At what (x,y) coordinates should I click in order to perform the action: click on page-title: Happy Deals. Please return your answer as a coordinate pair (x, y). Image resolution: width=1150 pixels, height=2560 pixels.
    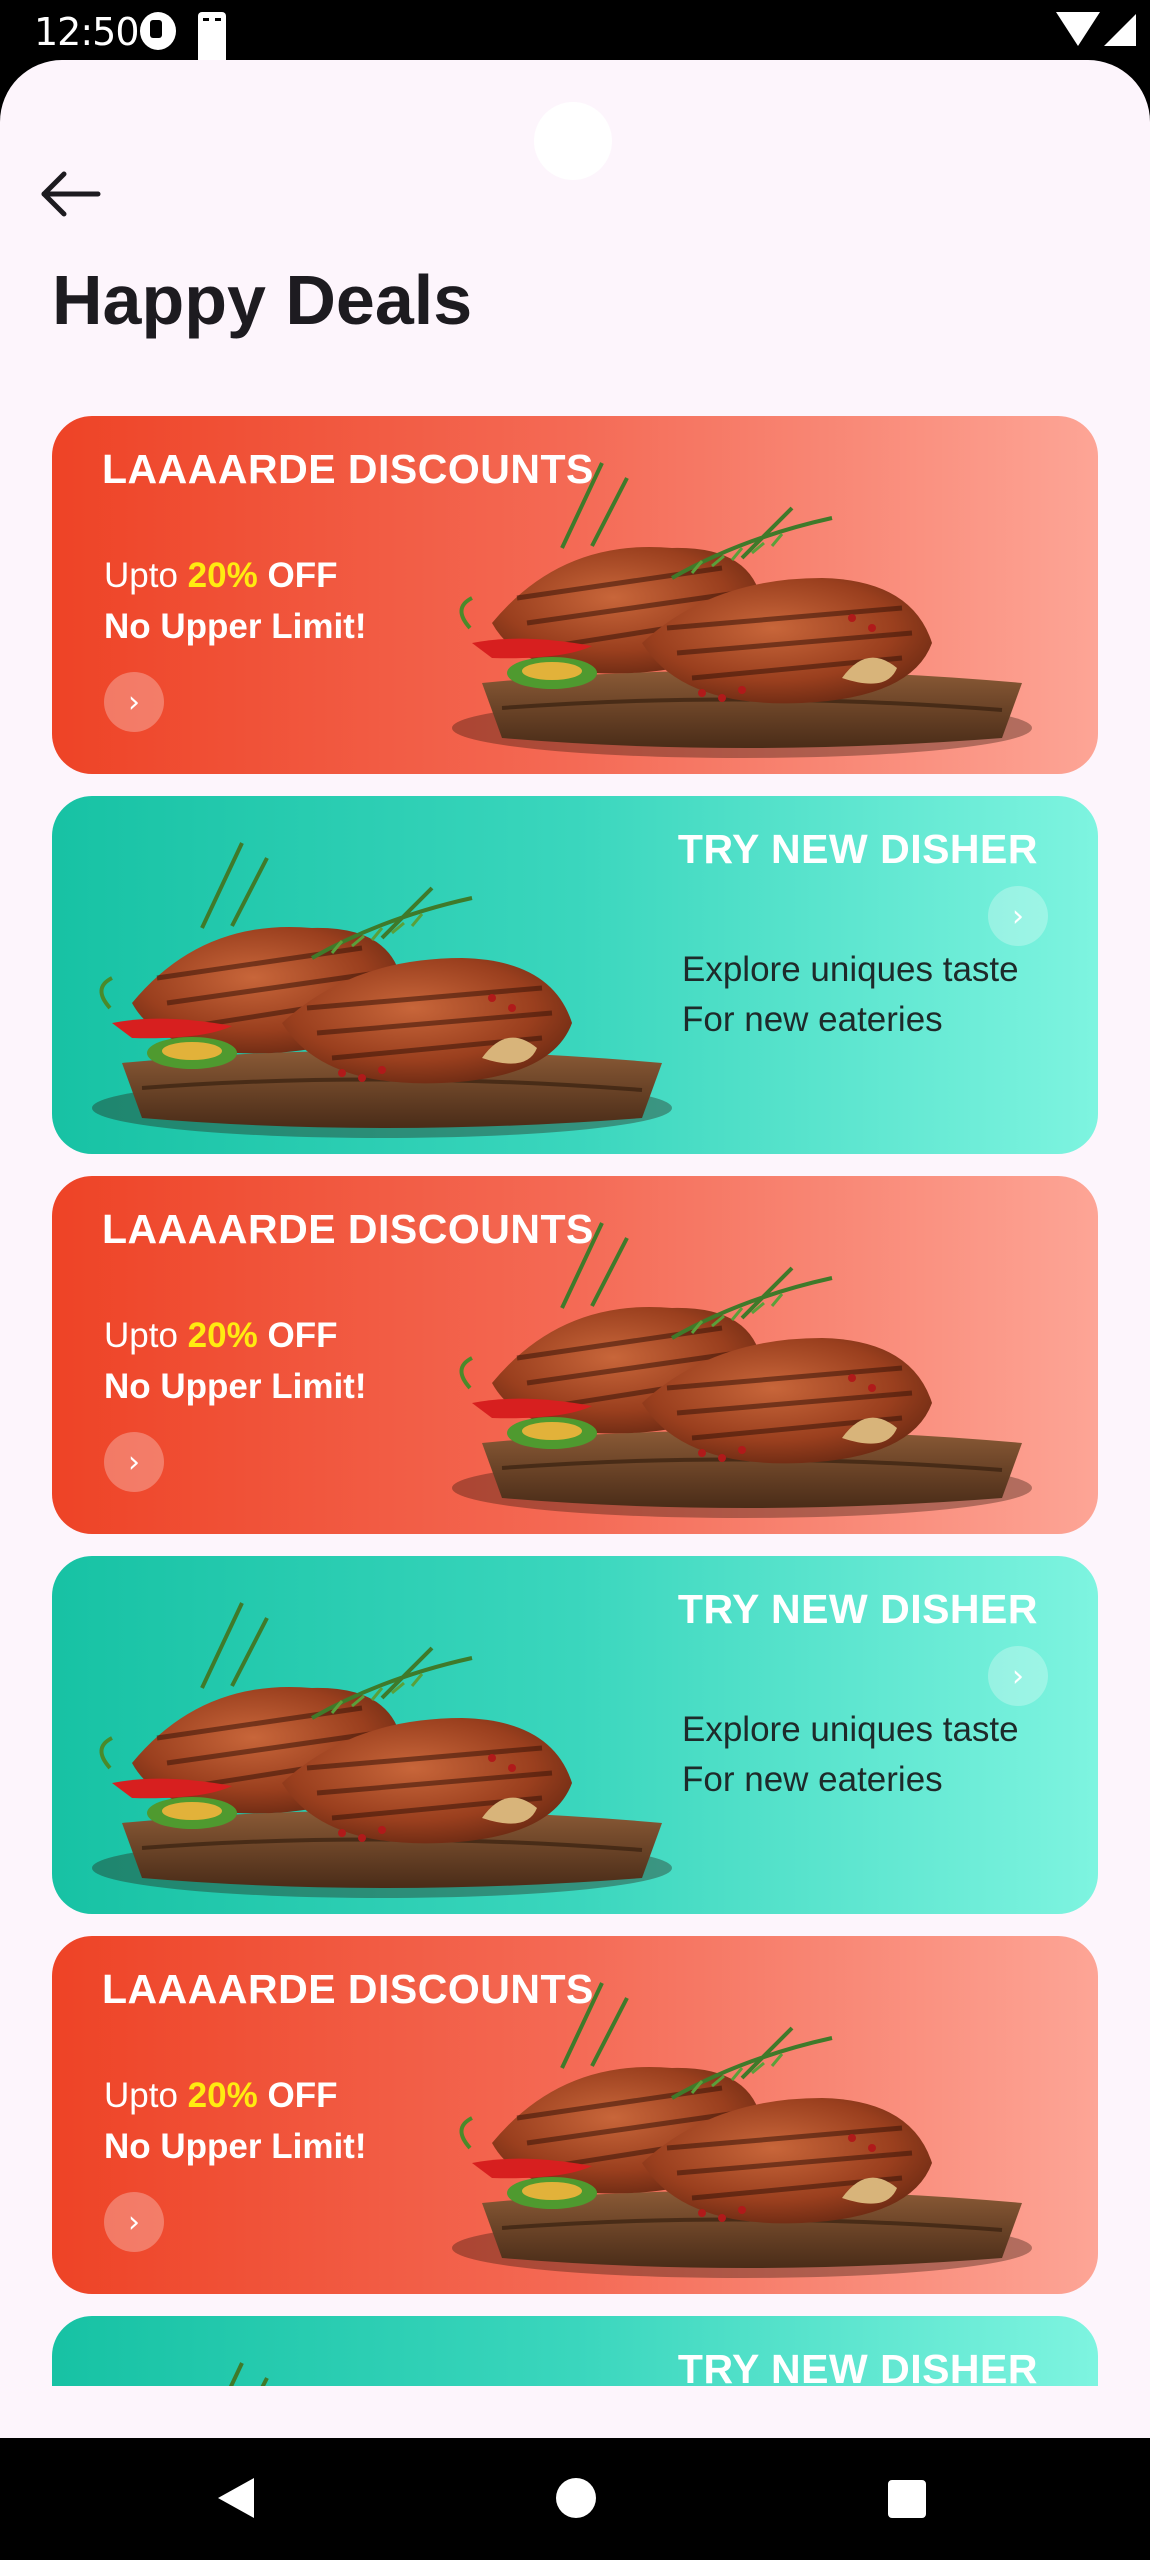
    Looking at the image, I should click on (262, 300).